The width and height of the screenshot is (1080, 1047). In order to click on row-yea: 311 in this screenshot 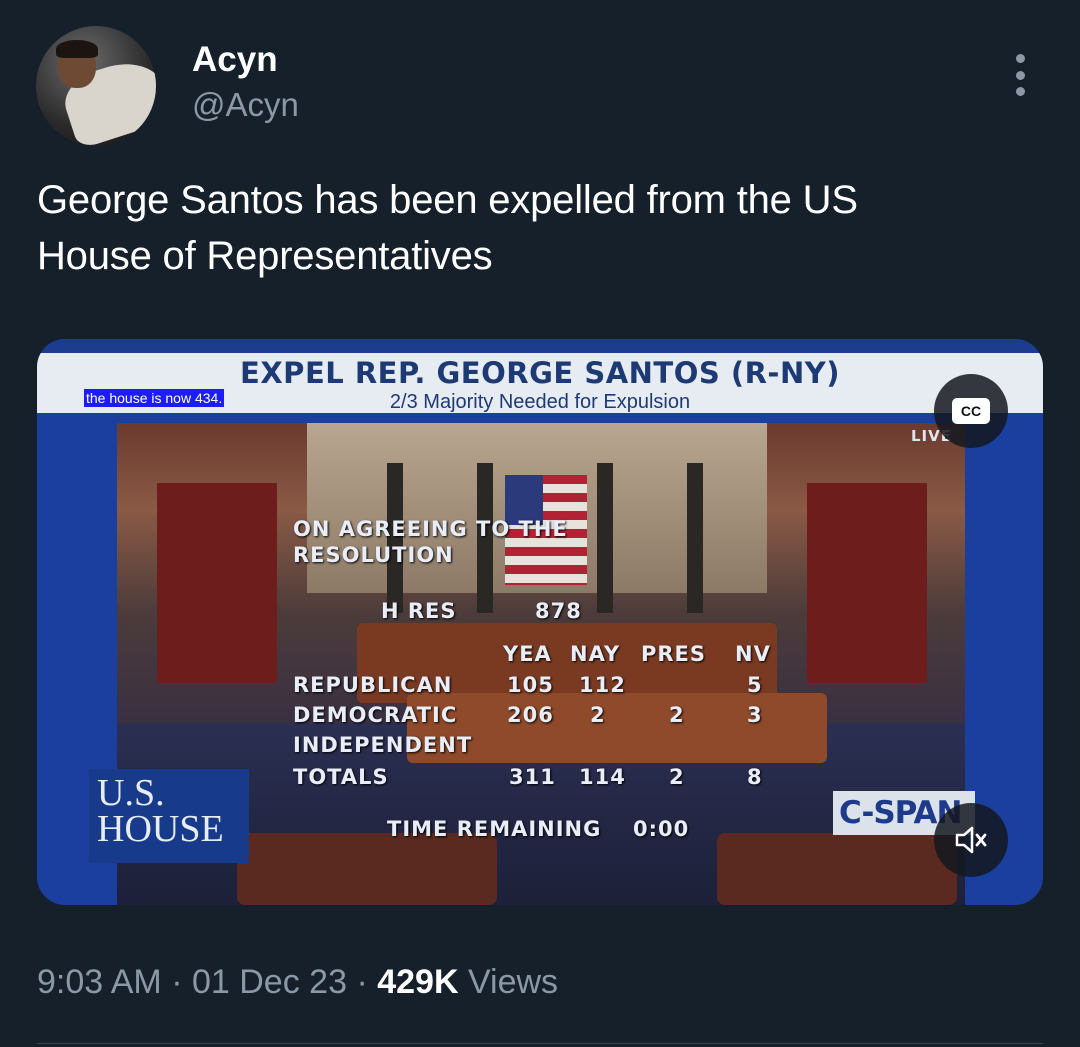, I will do `click(532, 777)`.